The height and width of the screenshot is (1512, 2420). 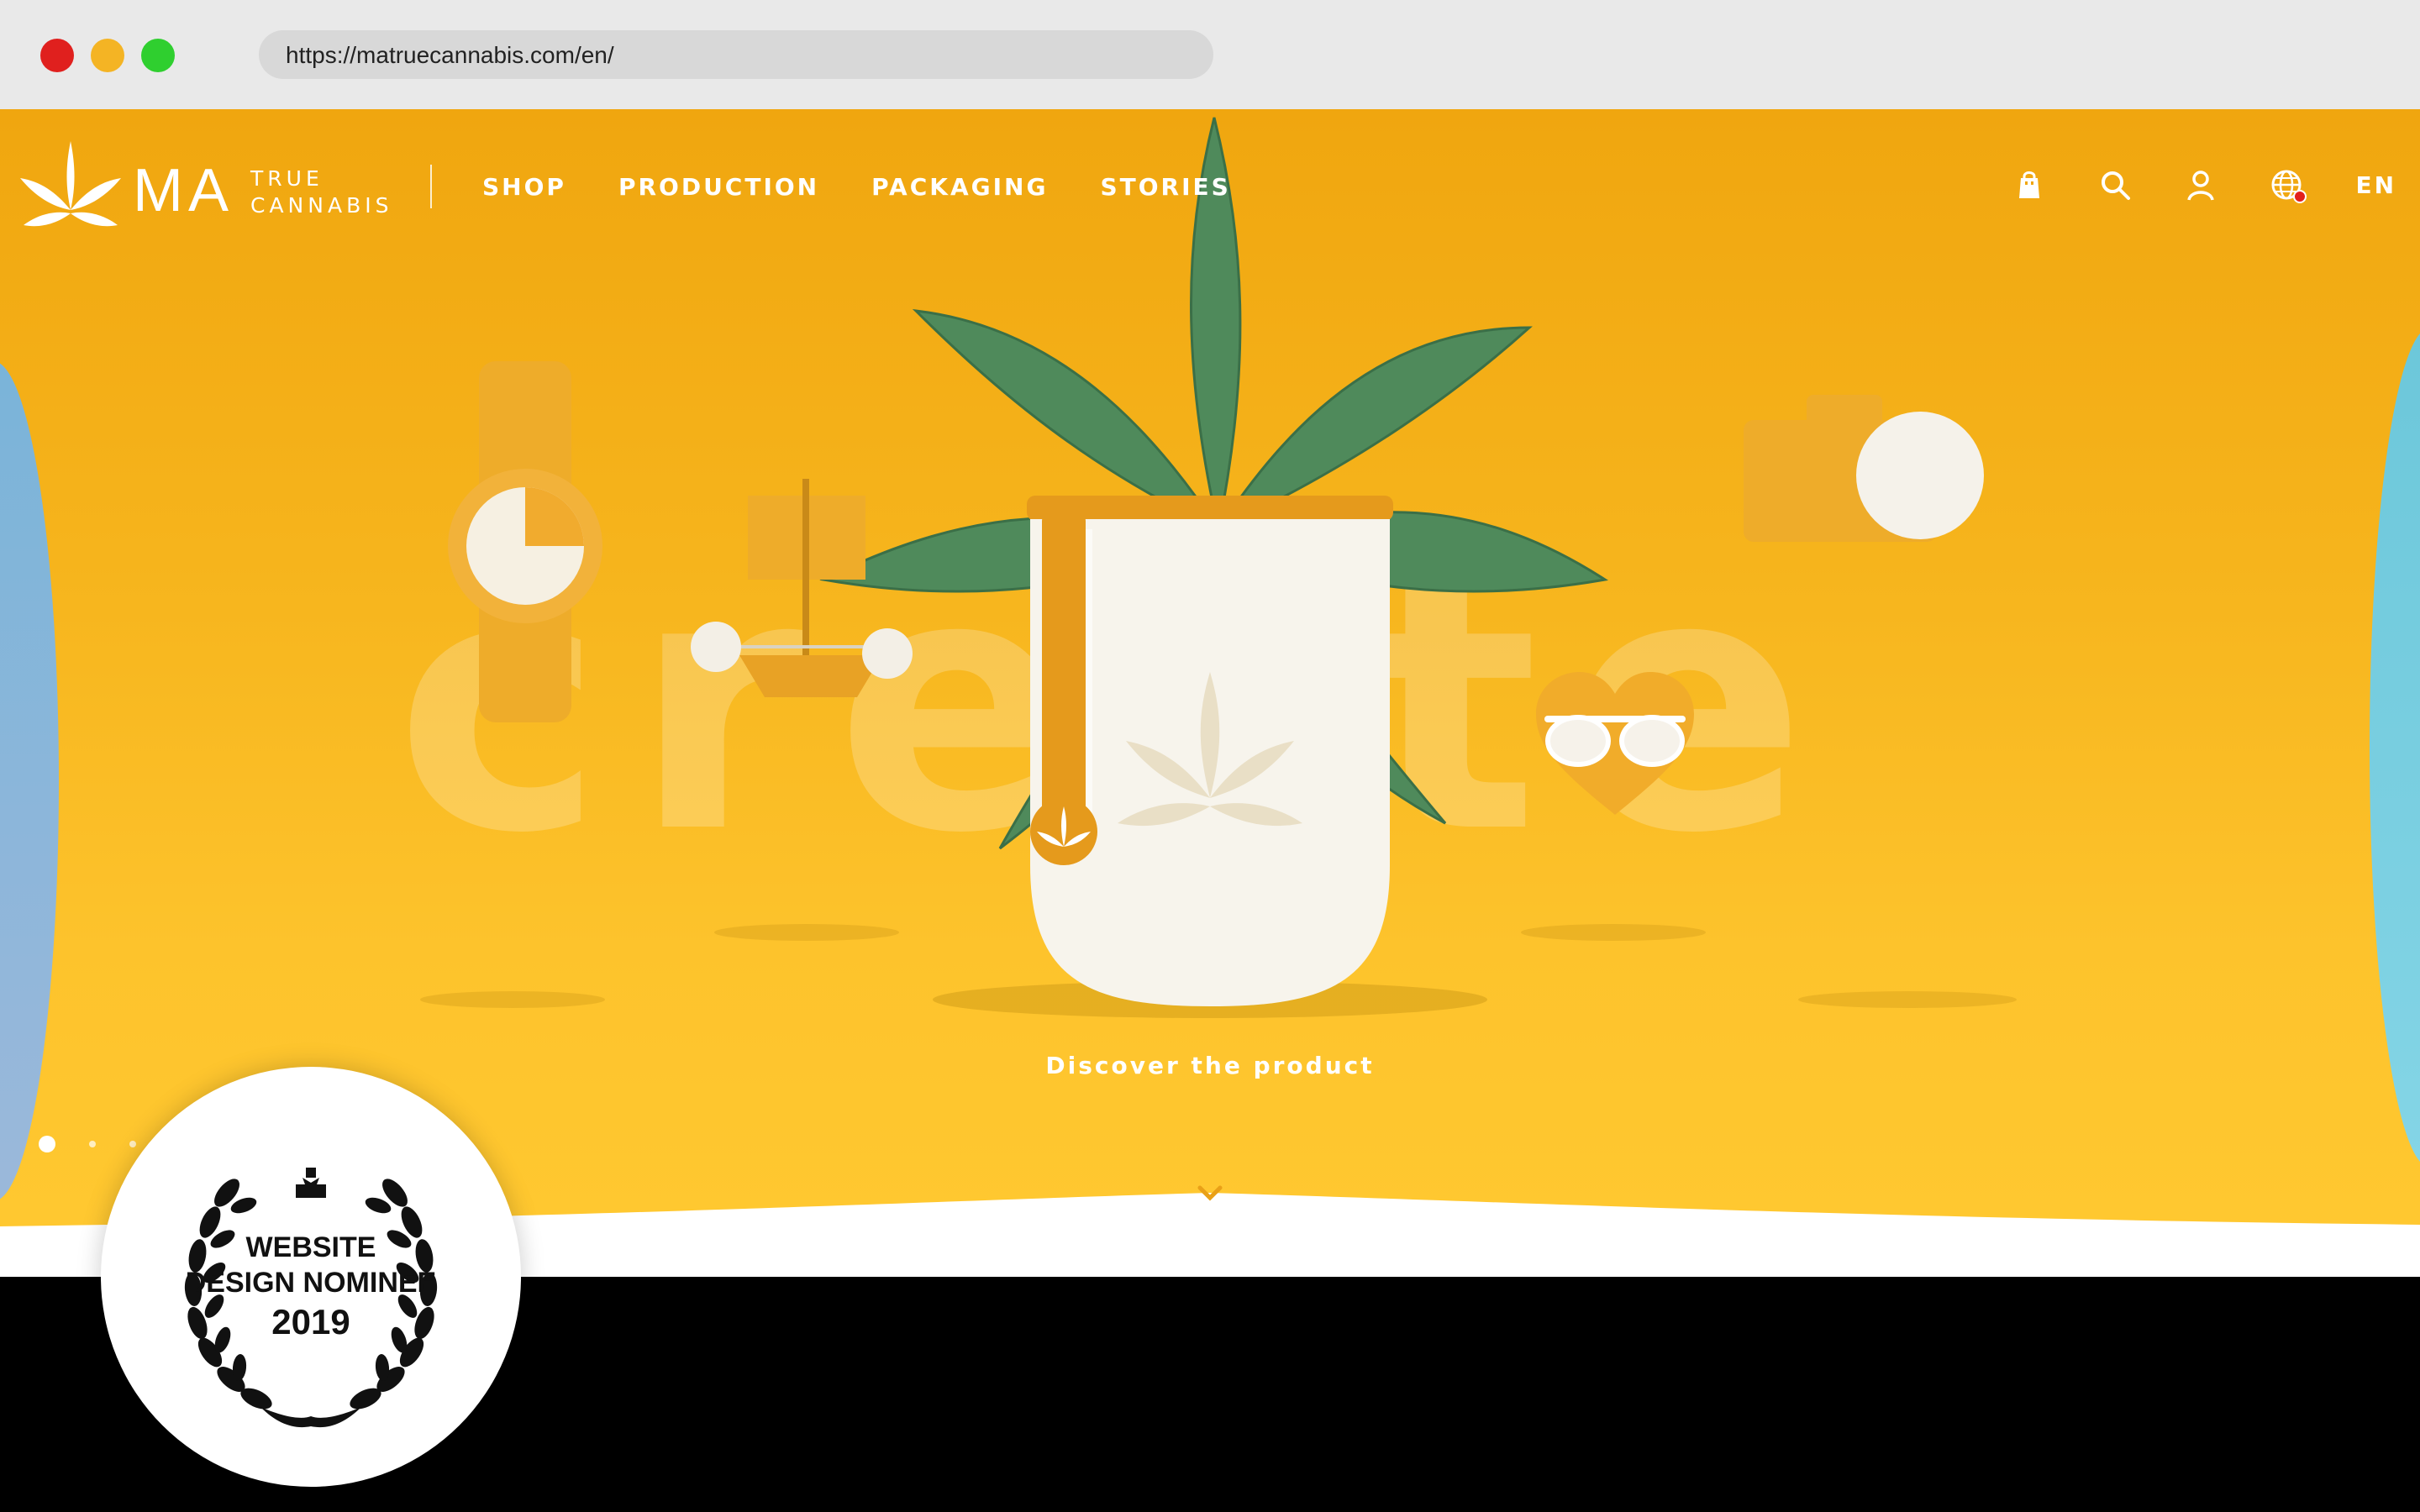 I want to click on url-text: https://matruecannabis.com/en/, so click(x=450, y=55).